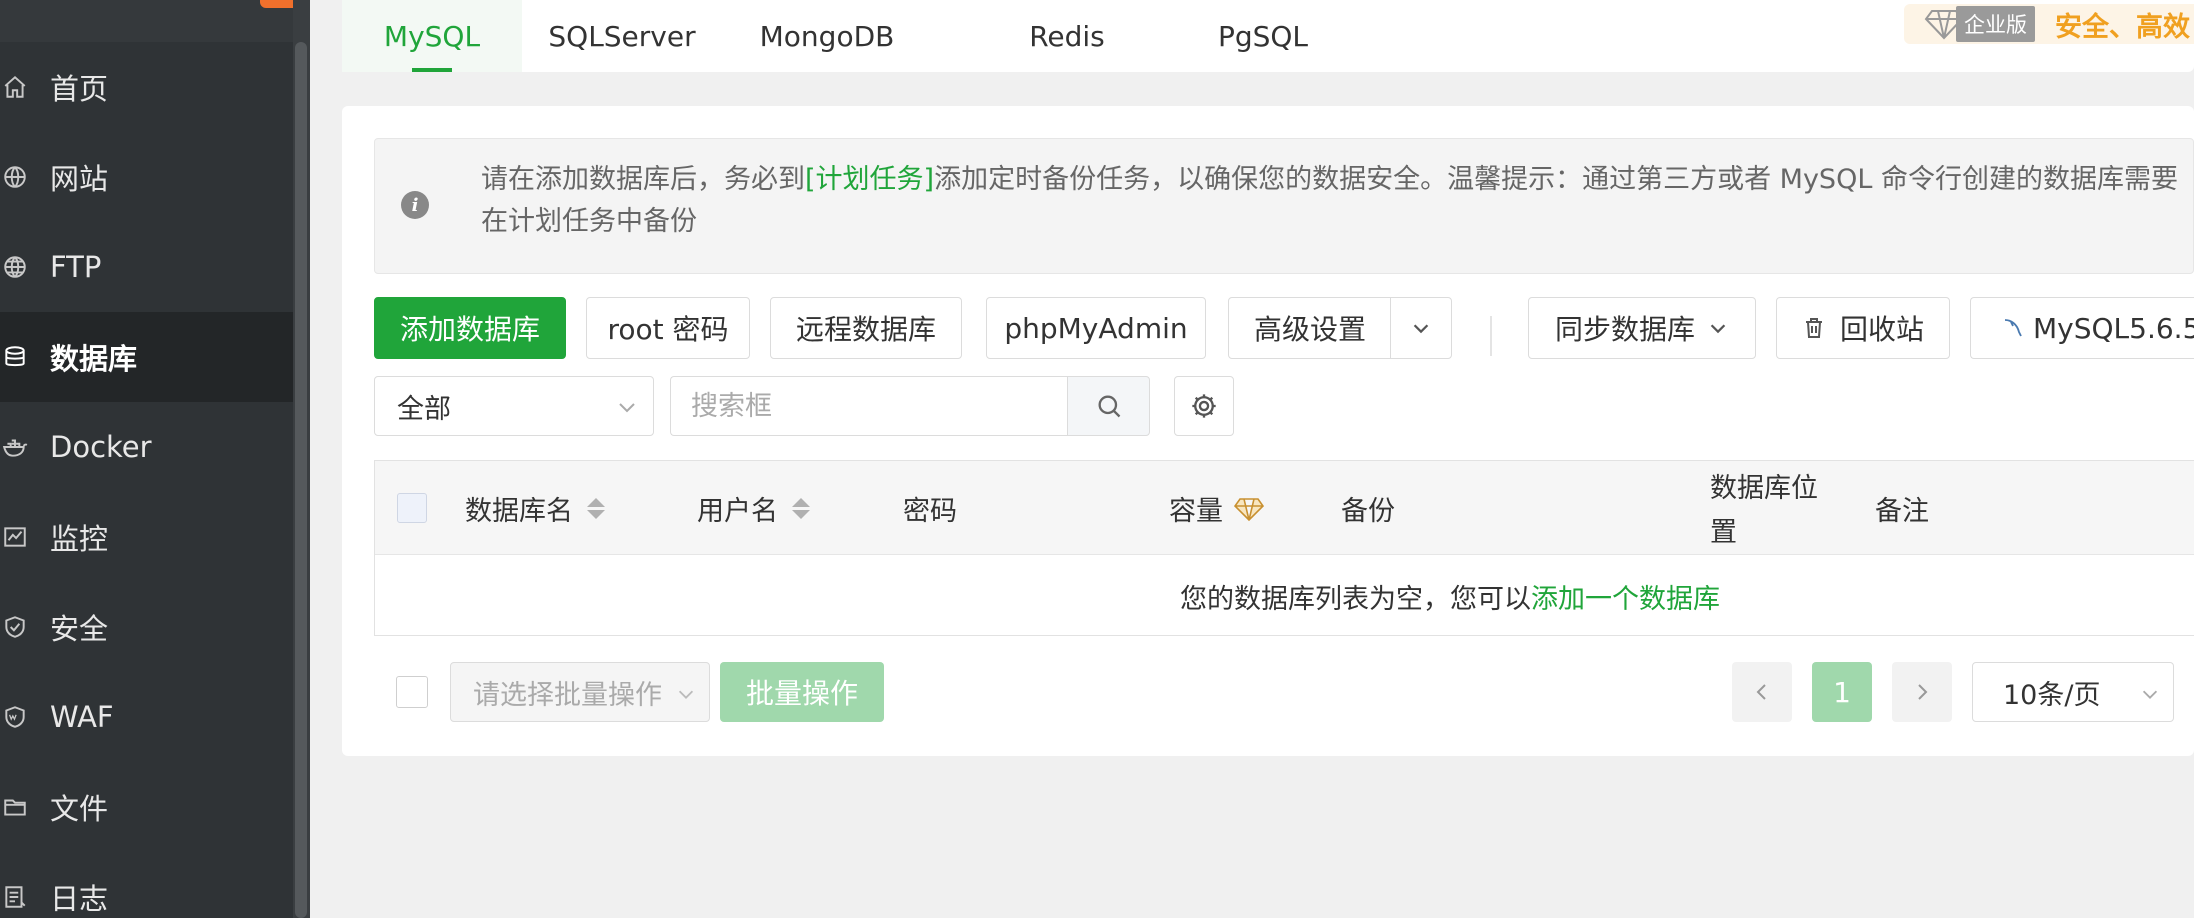  I want to click on sidebar-item-files: 文件, so click(146, 807).